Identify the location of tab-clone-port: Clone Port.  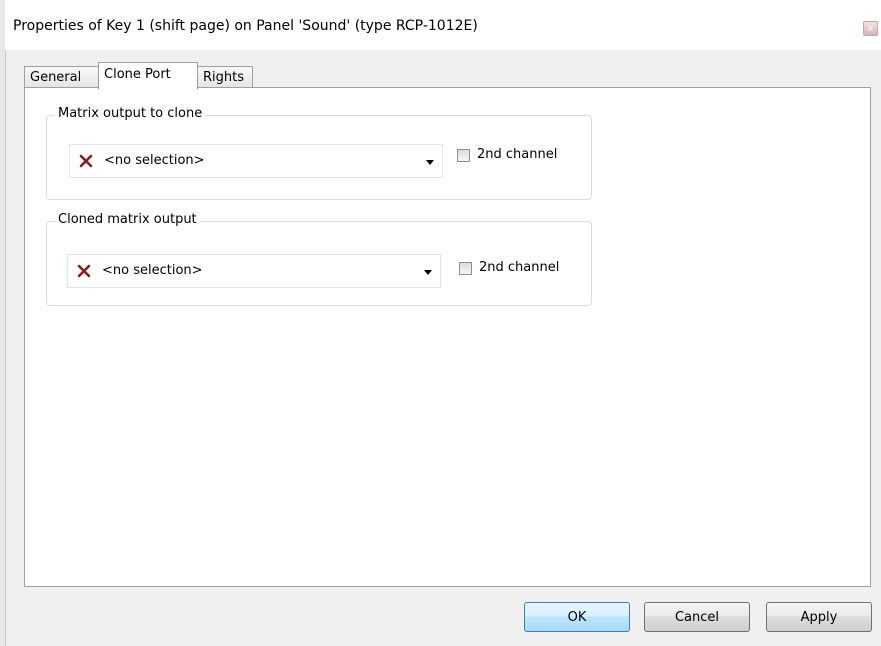
(148, 75).